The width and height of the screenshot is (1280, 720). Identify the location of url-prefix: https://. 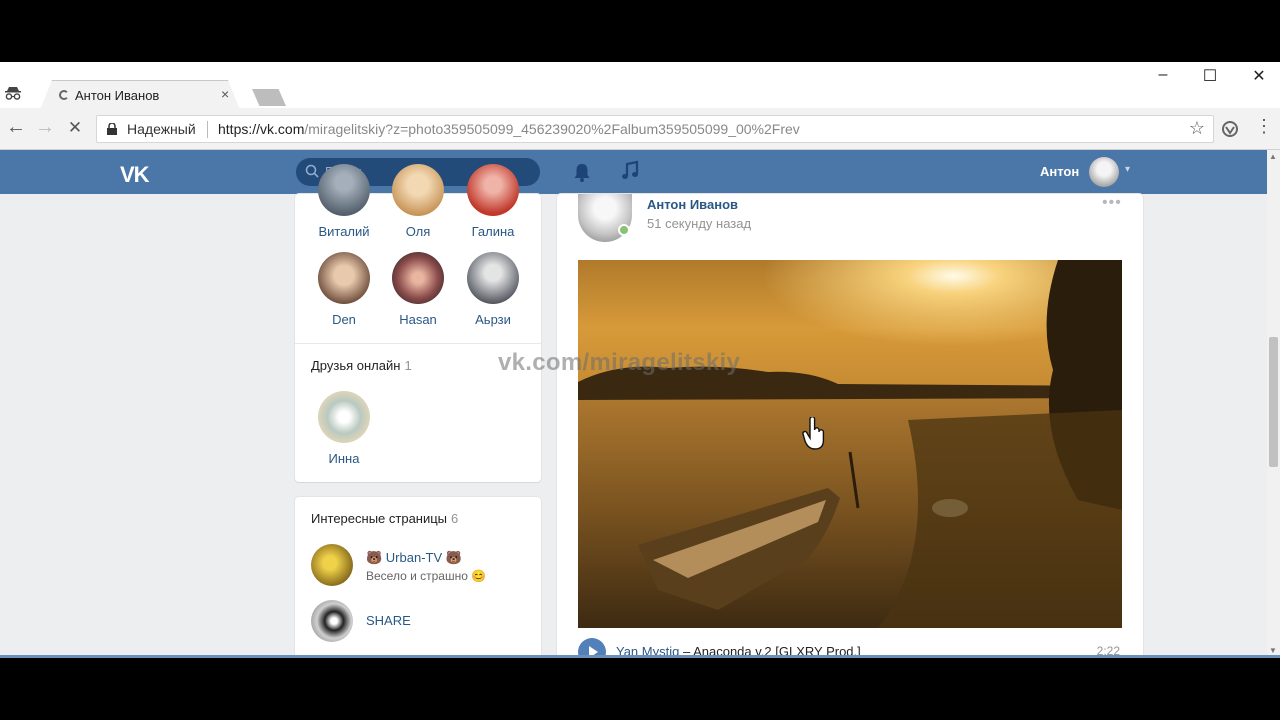
(239, 129).